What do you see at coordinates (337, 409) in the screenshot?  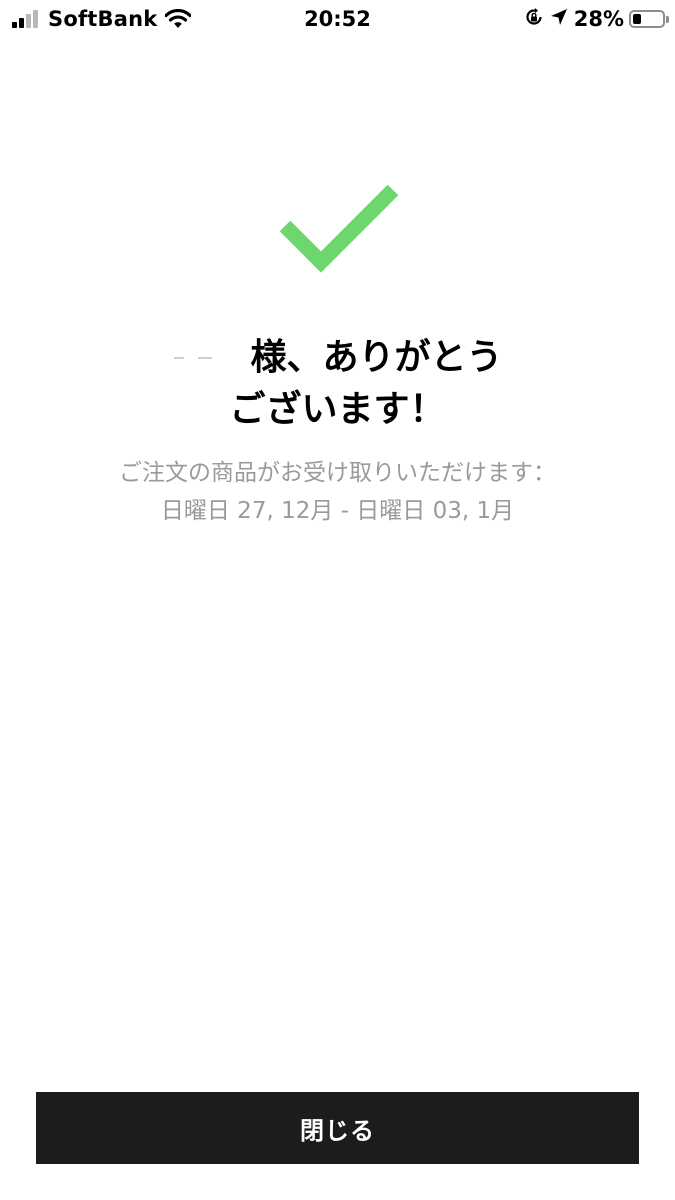 I see `thank-you-text-2: ございます！` at bounding box center [337, 409].